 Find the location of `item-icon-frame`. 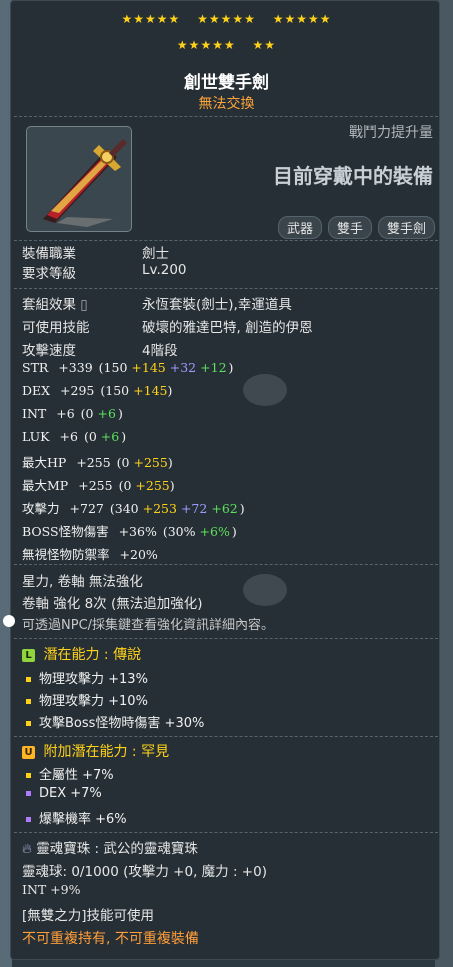

item-icon-frame is located at coordinates (79, 179).